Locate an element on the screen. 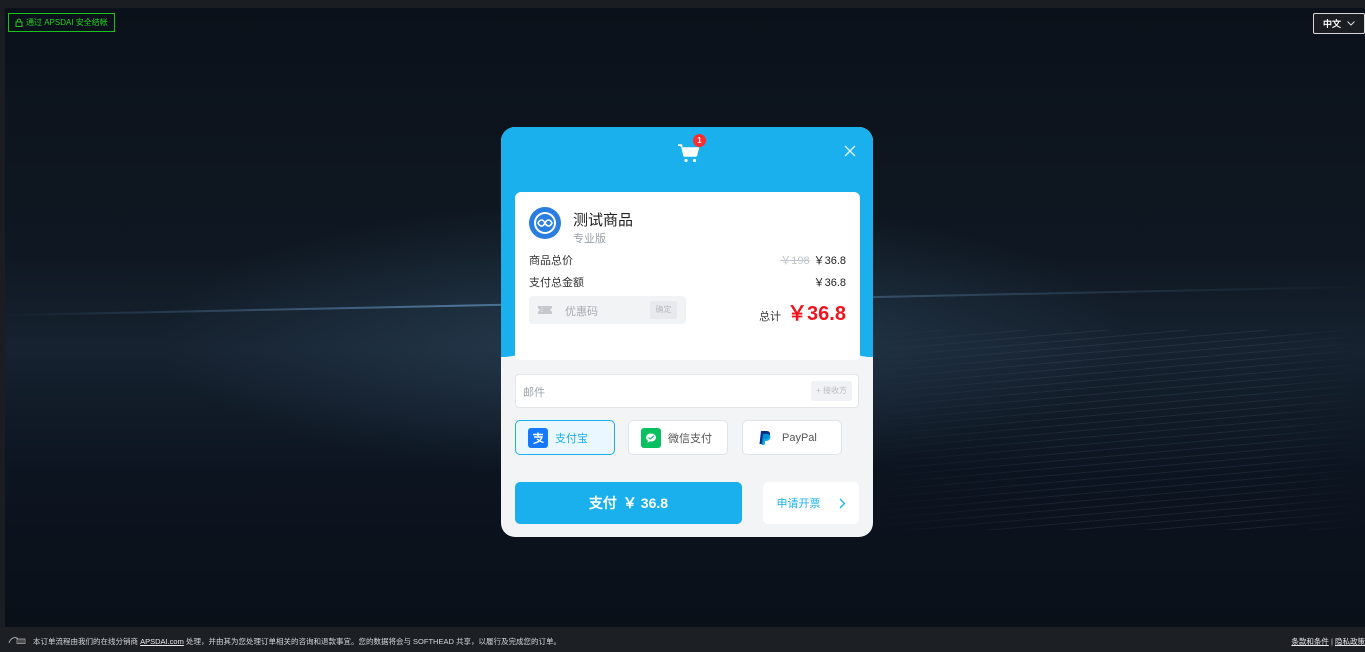 Image resolution: width=1365 pixels, height=652 pixels. footer-text-before: 本订单流程由我们的在线分销商 is located at coordinates (85, 641).